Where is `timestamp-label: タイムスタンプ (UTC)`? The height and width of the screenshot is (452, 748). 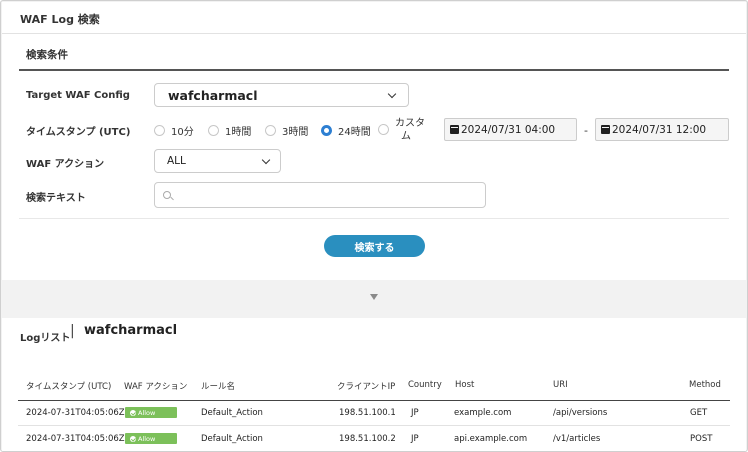 timestamp-label: タイムスタンプ (UTC) is located at coordinates (78, 132).